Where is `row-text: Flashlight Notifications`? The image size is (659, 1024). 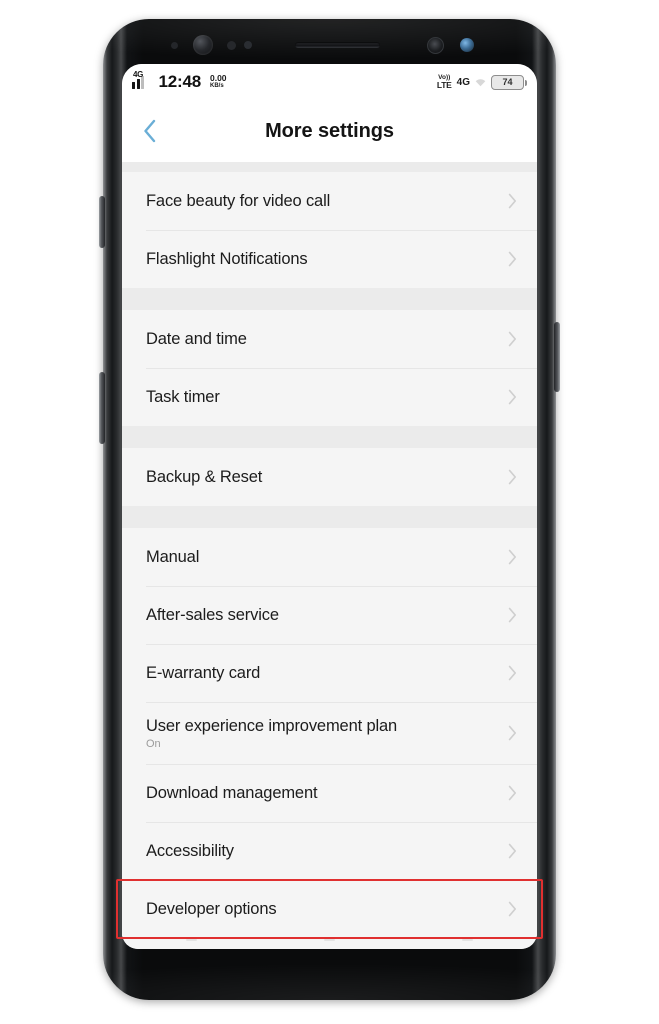 row-text: Flashlight Notifications is located at coordinates (327, 259).